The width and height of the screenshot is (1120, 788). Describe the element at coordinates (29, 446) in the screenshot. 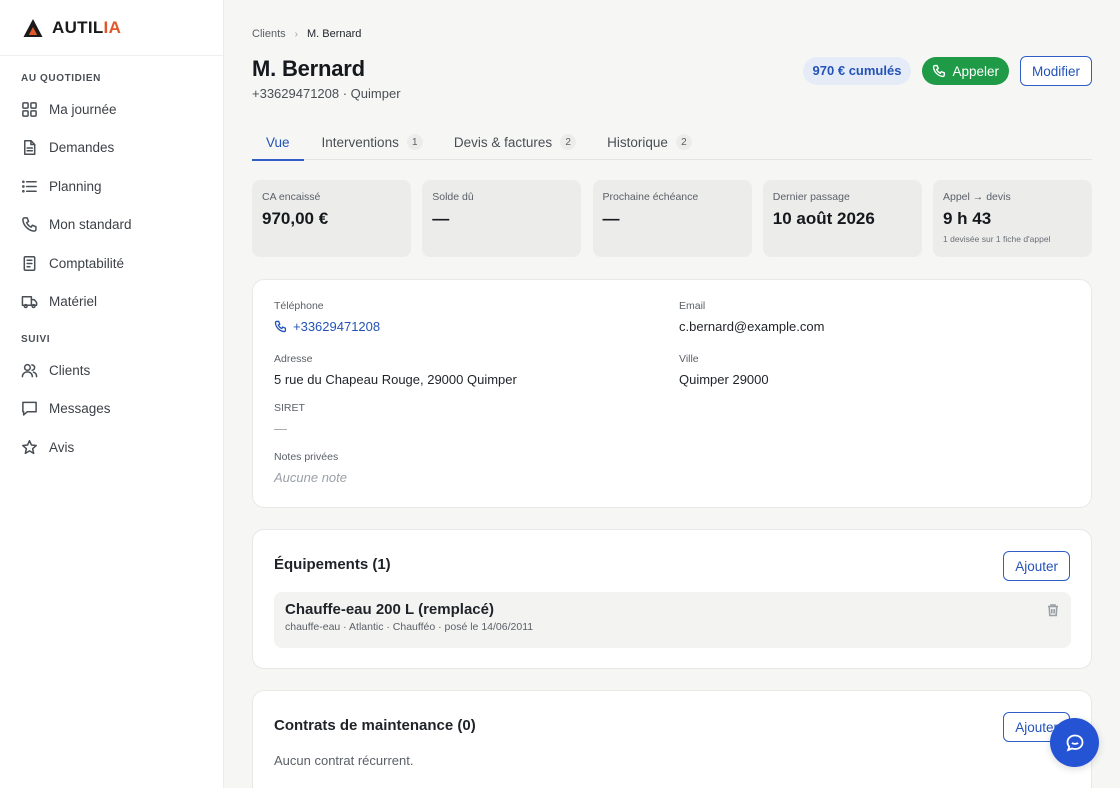

I see `star-icon` at that location.